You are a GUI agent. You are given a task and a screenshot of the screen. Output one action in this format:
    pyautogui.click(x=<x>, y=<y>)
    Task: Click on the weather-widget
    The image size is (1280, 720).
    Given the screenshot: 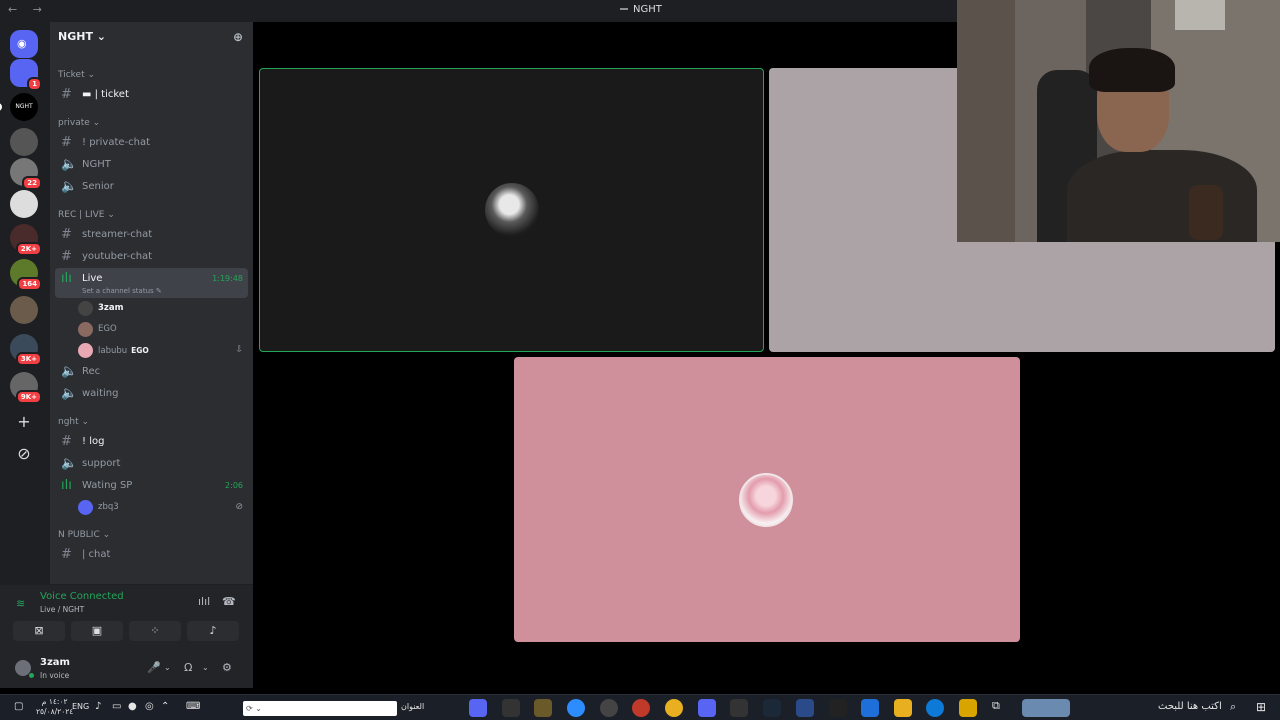 What is the action you would take?
    pyautogui.click(x=1046, y=708)
    